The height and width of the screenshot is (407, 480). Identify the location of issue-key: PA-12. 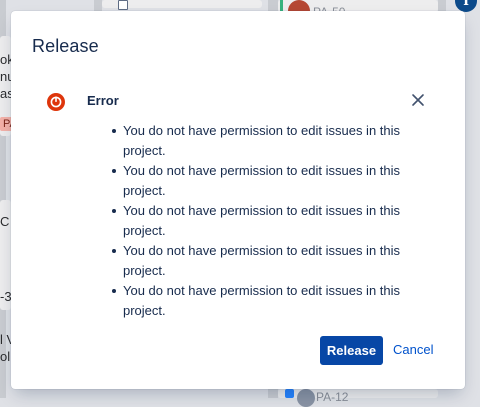
(332, 397).